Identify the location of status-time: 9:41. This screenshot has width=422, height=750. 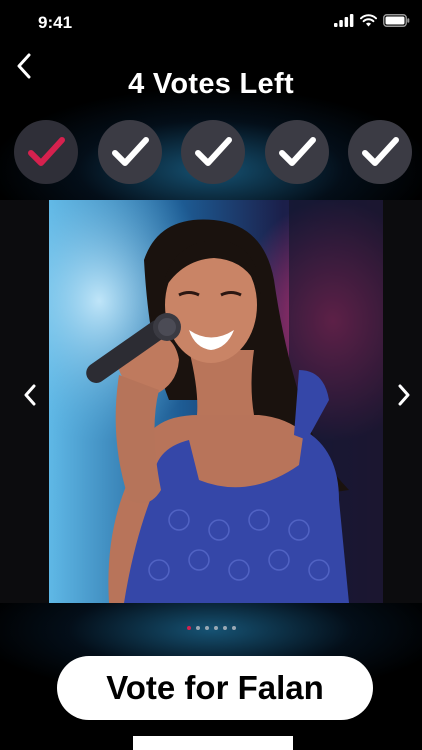
(55, 22).